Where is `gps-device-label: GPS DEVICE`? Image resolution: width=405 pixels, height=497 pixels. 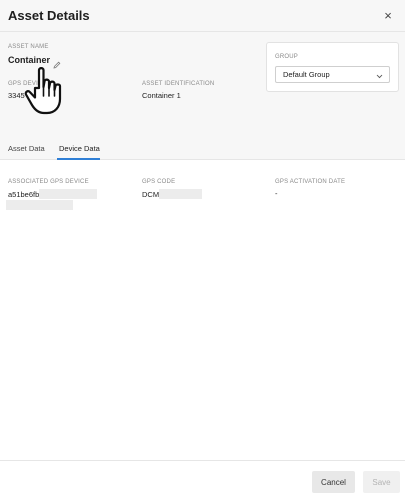
gps-device-label: GPS DEVICE is located at coordinates (27, 84).